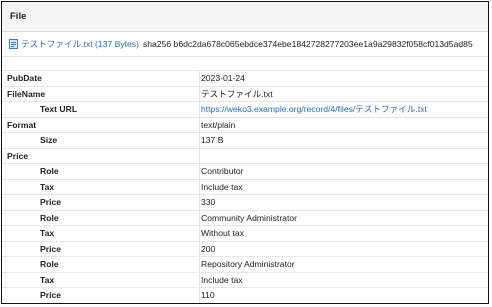  What do you see at coordinates (80, 44) in the screenshot?
I see `file-download-link: テストファイル.txt (137 Bytes)` at bounding box center [80, 44].